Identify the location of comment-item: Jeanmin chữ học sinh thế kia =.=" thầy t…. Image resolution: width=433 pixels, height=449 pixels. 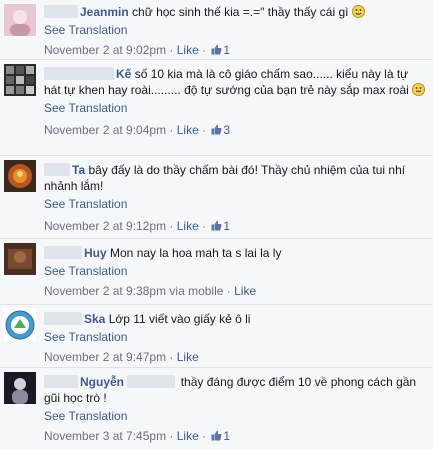
(216, 30).